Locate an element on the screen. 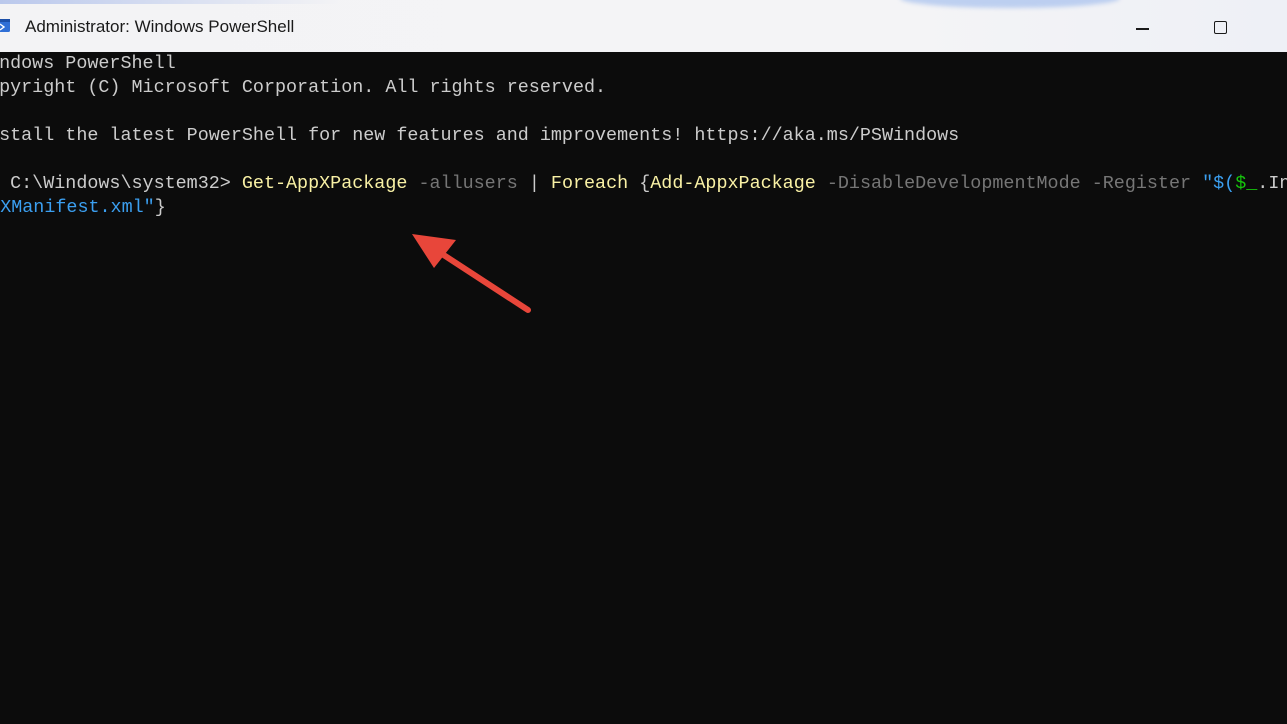 Image resolution: width=1287 pixels, height=724 pixels. foreach-keyword: Foreach is located at coordinates (589, 183).